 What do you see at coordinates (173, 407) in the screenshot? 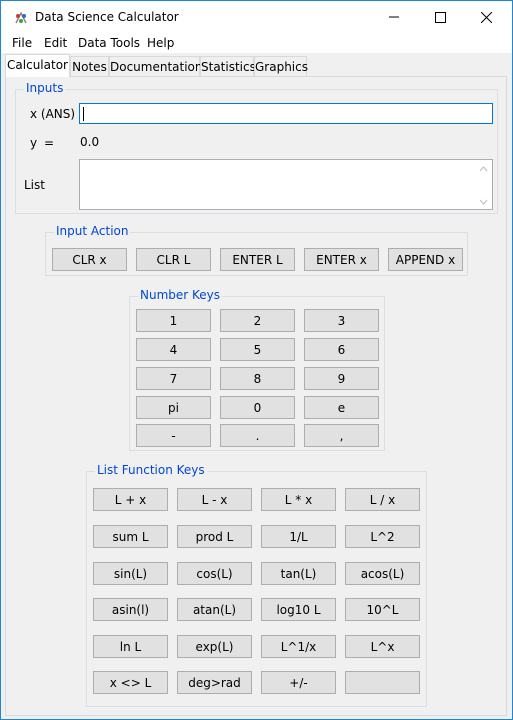
I see `key-pi: pi` at bounding box center [173, 407].